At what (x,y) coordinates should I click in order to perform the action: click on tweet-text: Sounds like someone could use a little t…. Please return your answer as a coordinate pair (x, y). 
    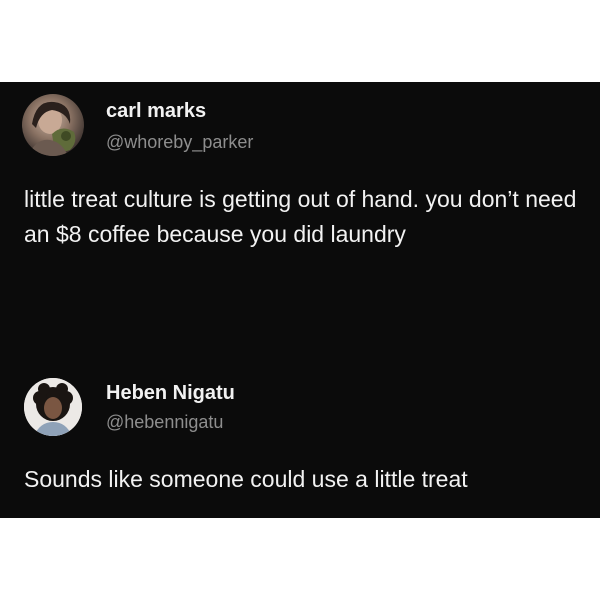
    Looking at the image, I should click on (246, 479).